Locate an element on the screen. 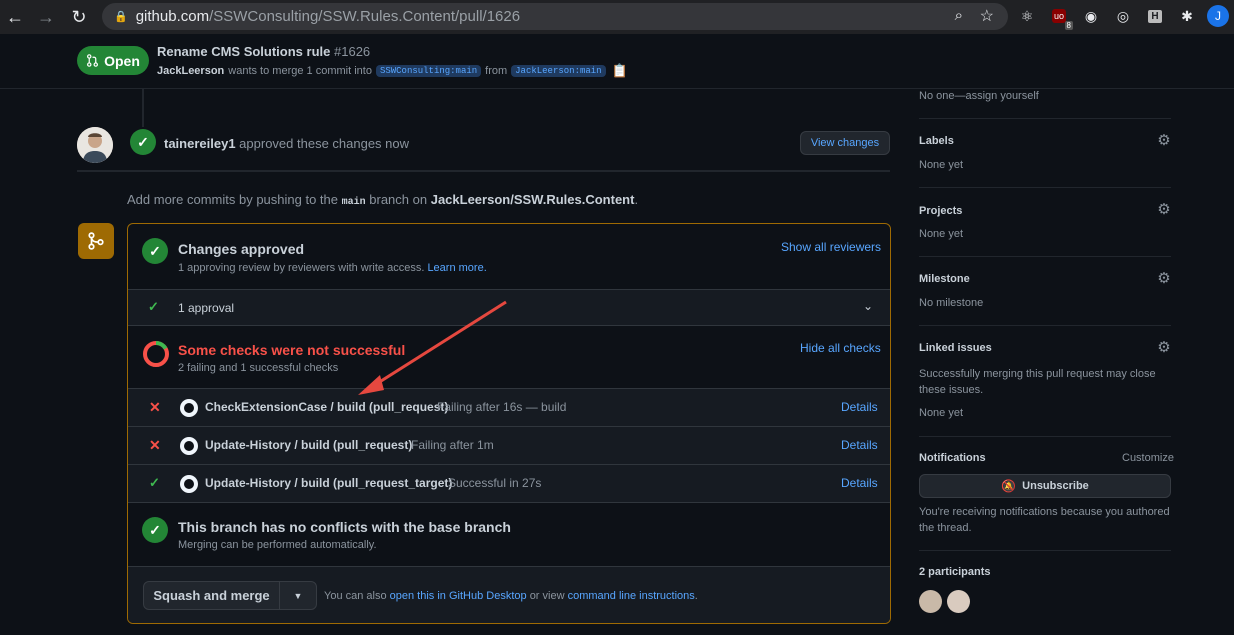  head-branch: JackLeerson:main is located at coordinates (558, 71).